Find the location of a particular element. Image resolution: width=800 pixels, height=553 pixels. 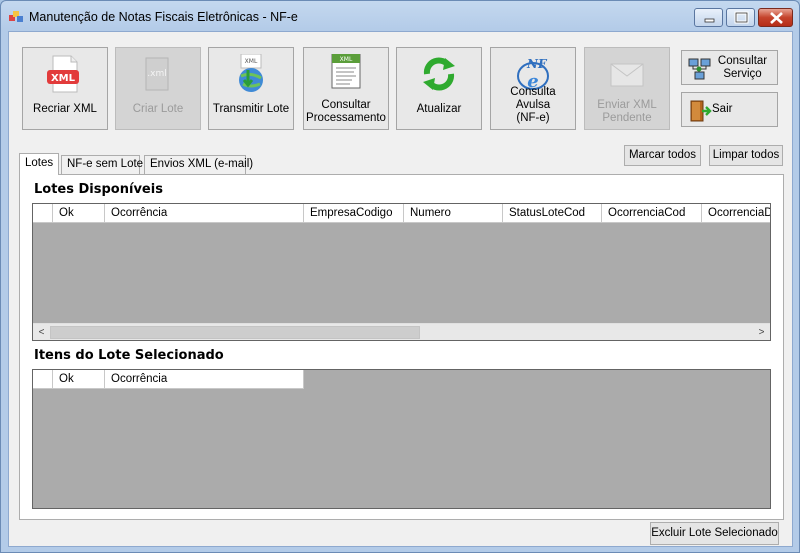

consultar-servico-label: Consultar Serviço is located at coordinates (742, 67).